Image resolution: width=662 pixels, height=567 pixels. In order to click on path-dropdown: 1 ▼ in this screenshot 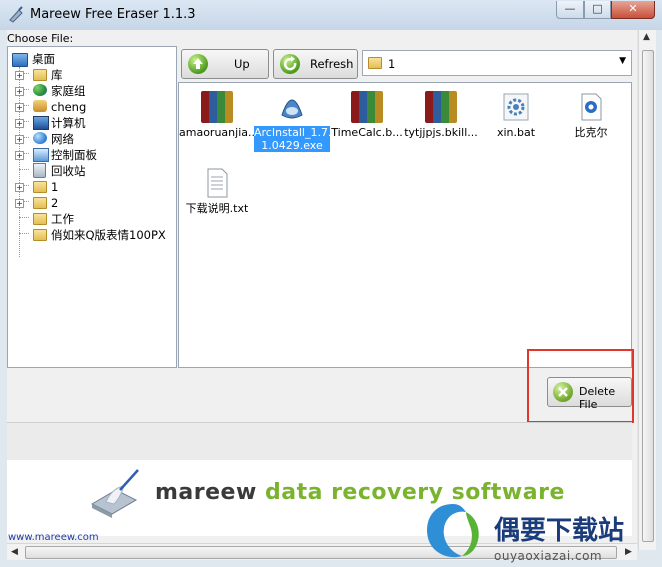, I will do `click(497, 63)`.